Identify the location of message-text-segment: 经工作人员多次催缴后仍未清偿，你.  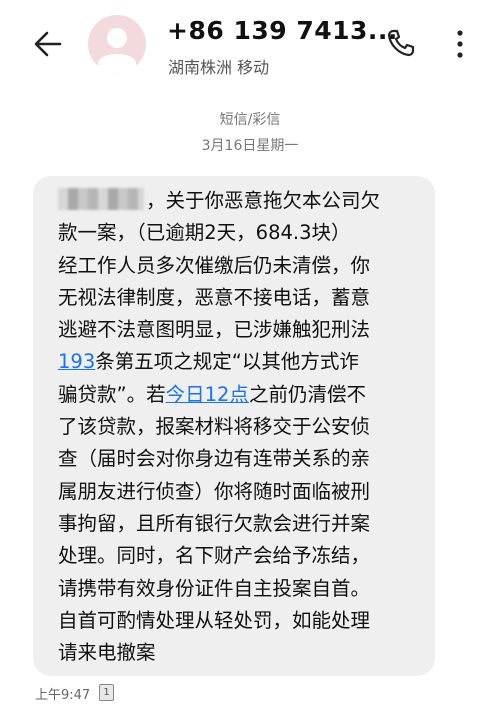
(214, 265).